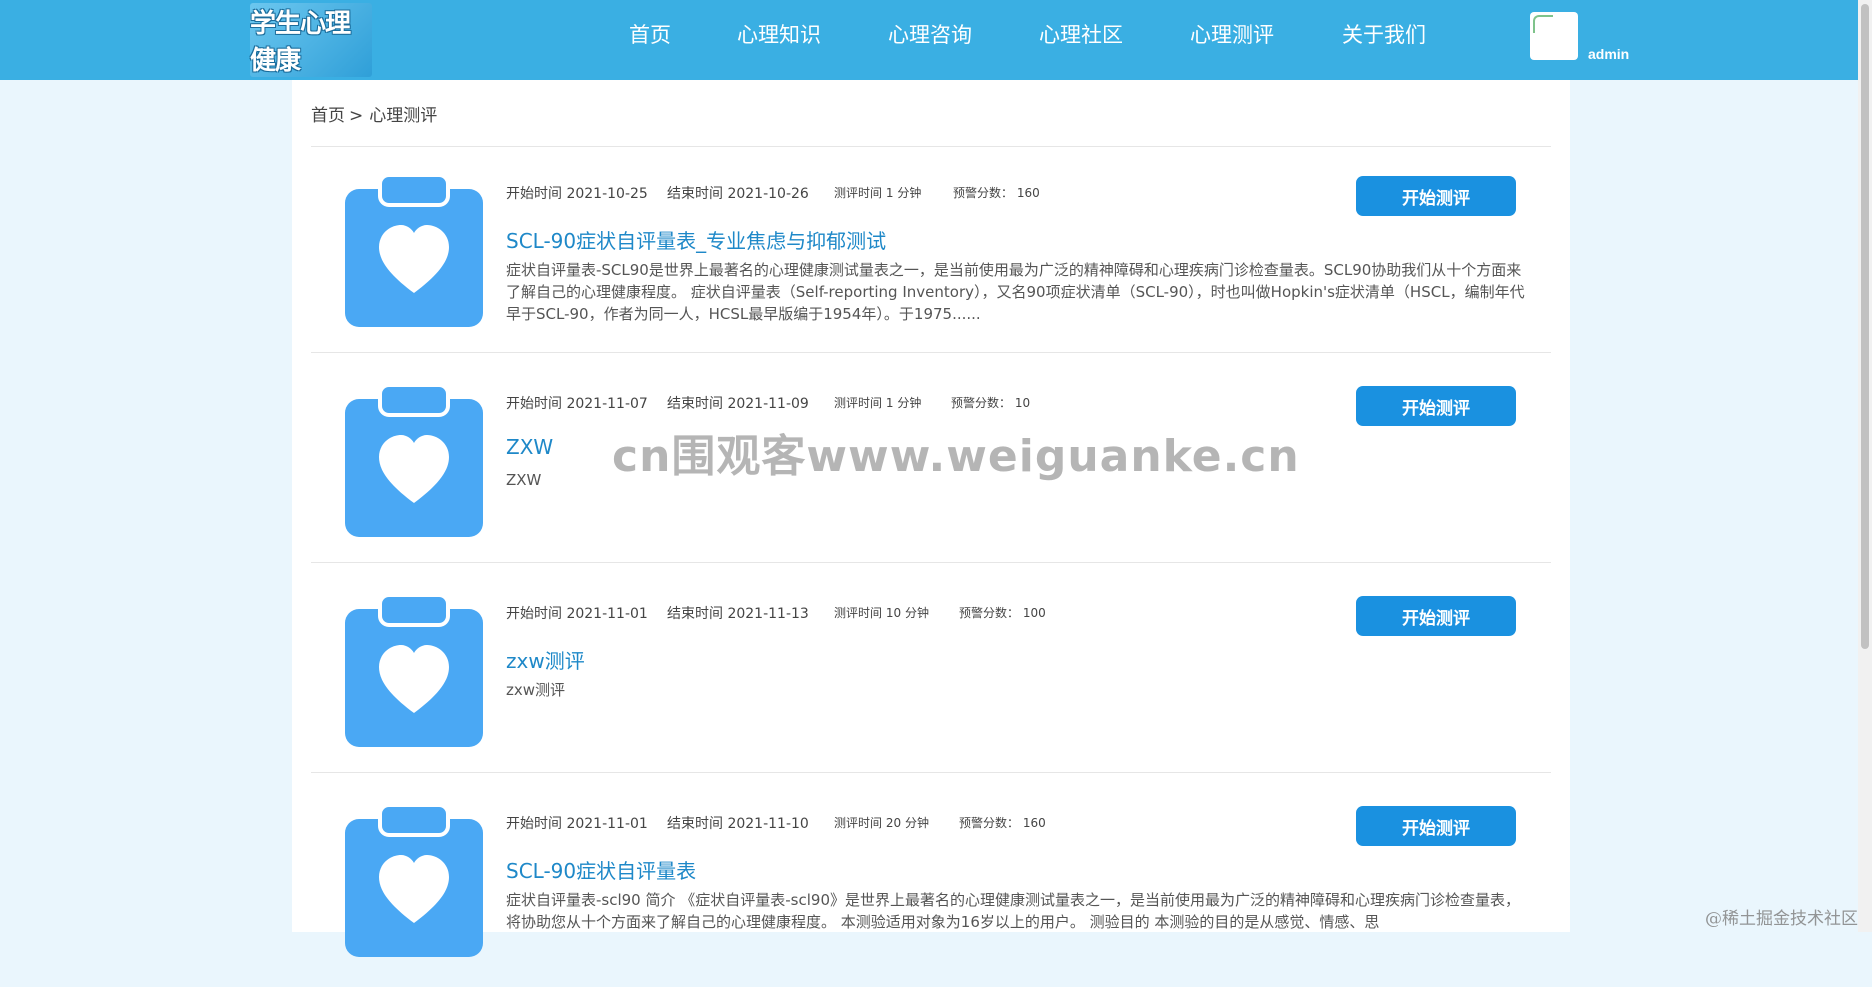  I want to click on end-time-value: 2021-11-13, so click(768, 614).